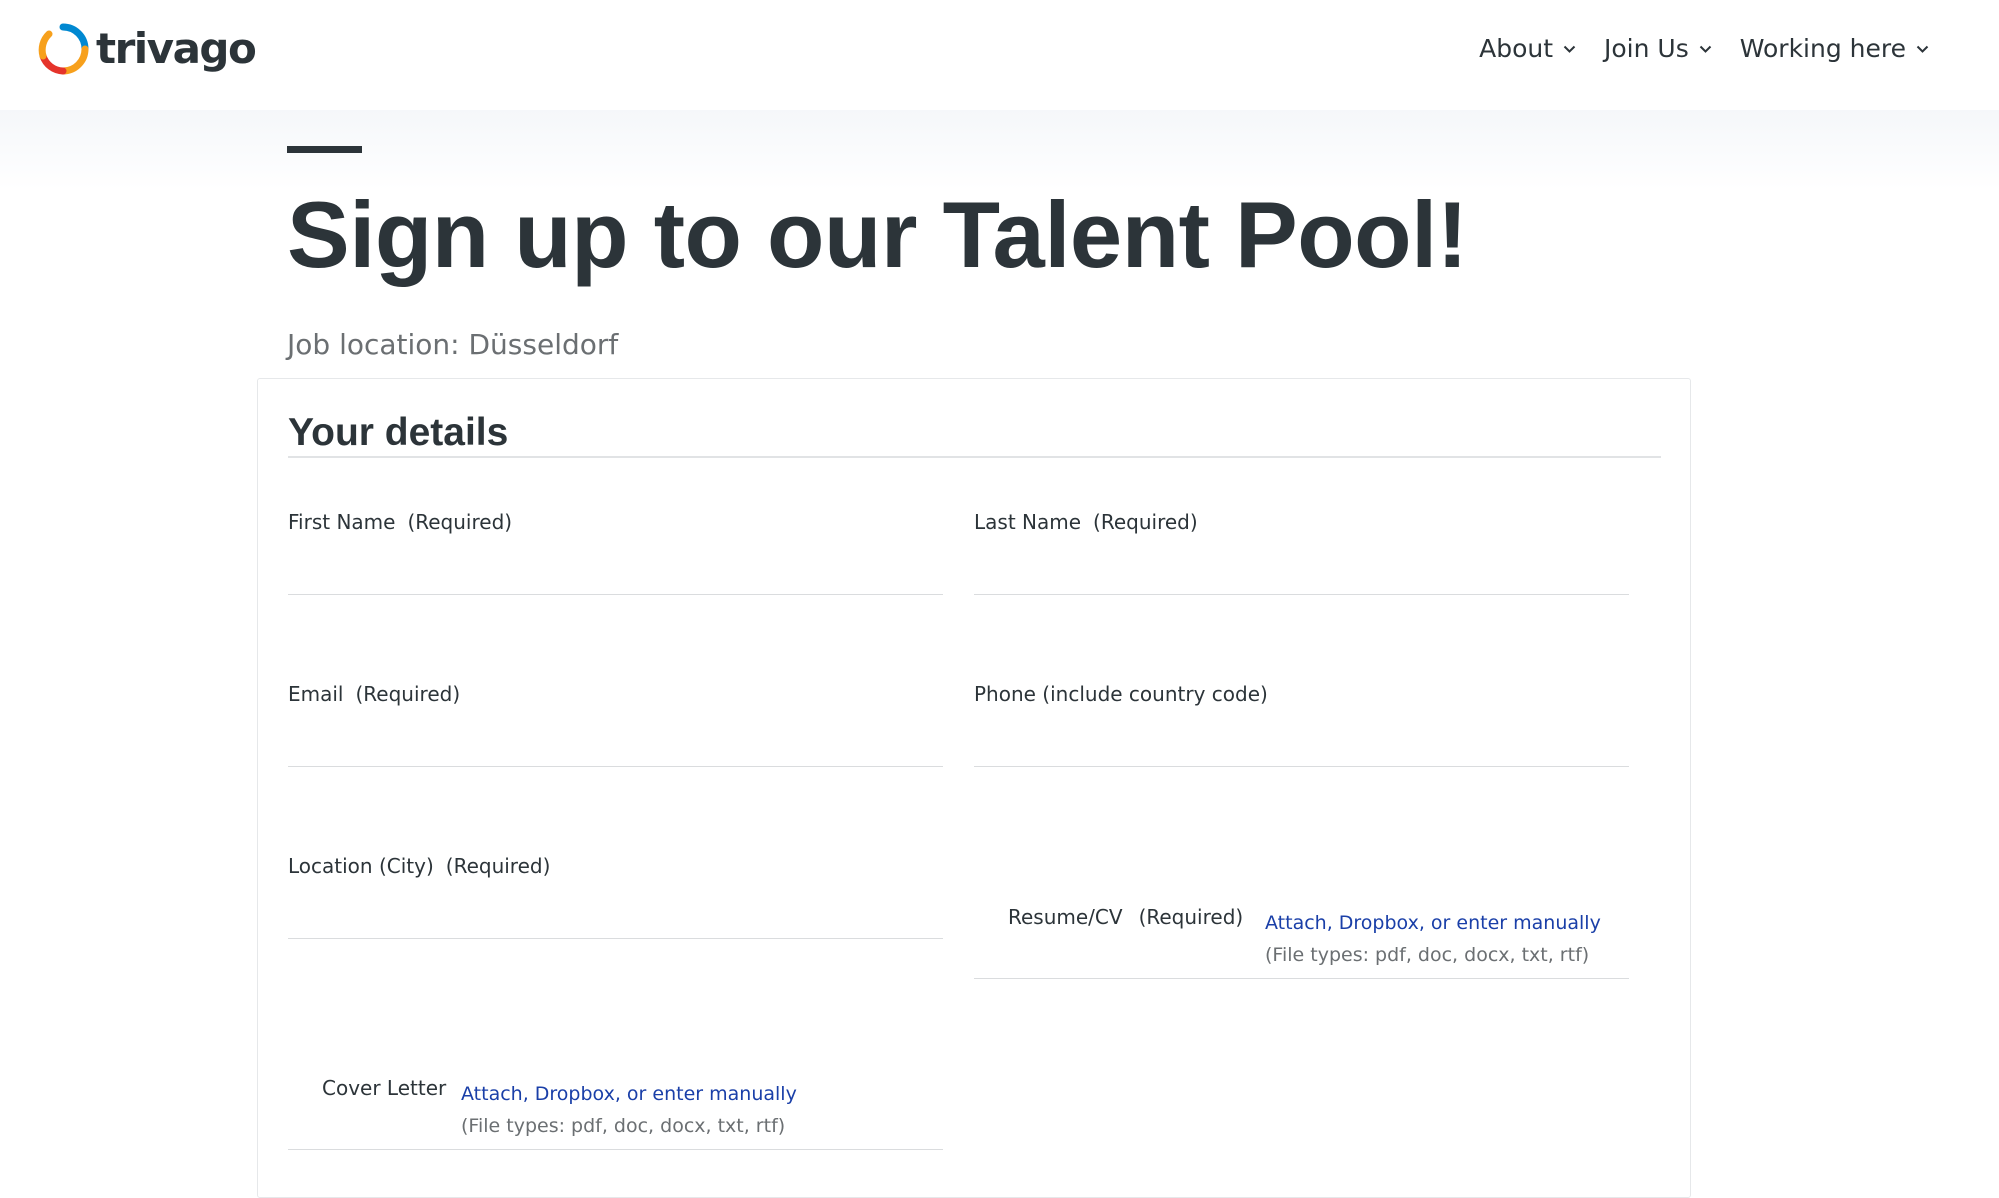 The width and height of the screenshot is (1999, 1198). What do you see at coordinates (419, 866) in the screenshot?
I see `location-city-label: Location (City) (Required)` at bounding box center [419, 866].